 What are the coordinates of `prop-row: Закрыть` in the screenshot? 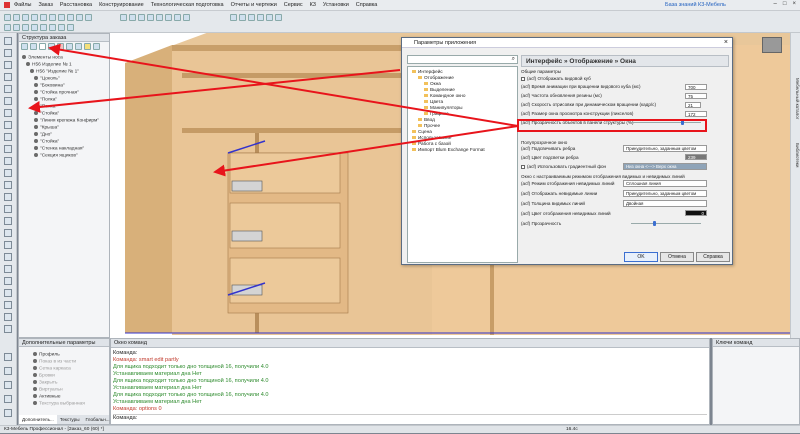 It's located at (45, 382).